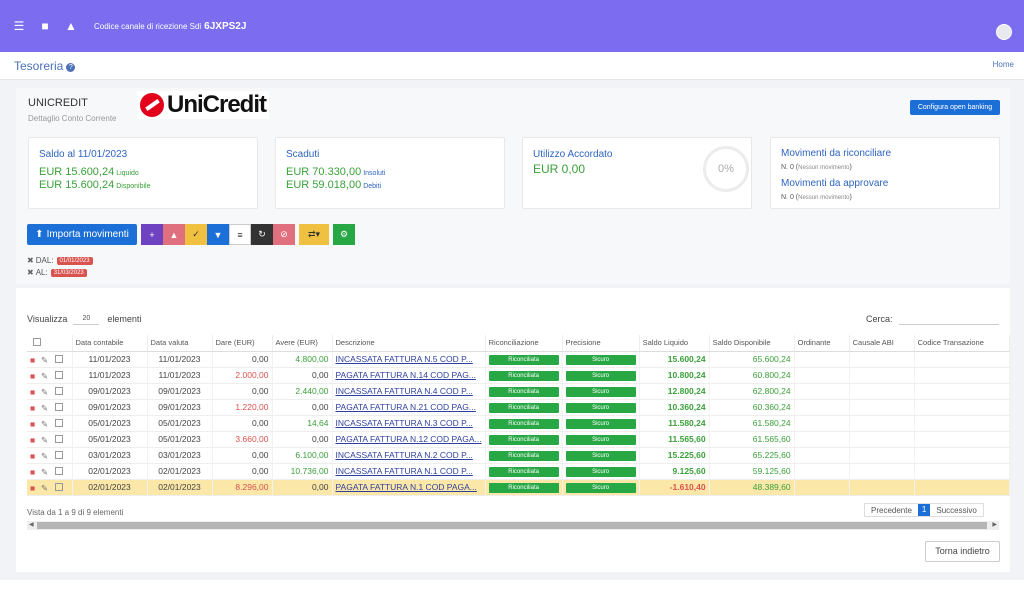  Describe the element at coordinates (601, 359) in the screenshot. I see `cell-precisione: Sicuro` at that location.